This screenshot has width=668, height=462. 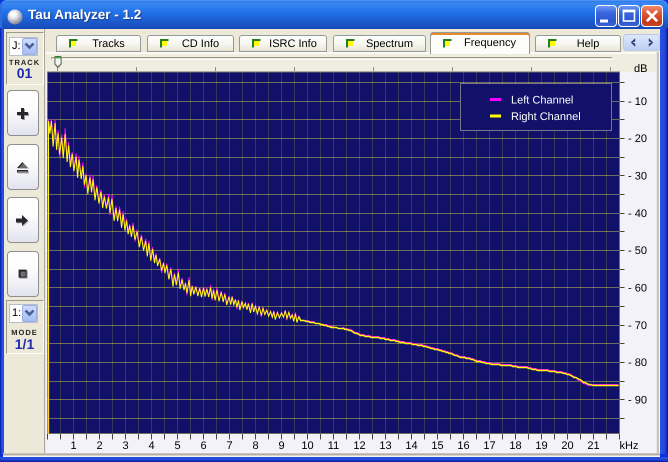 What do you see at coordinates (73, 446) in the screenshot?
I see `svg-text: 1` at bounding box center [73, 446].